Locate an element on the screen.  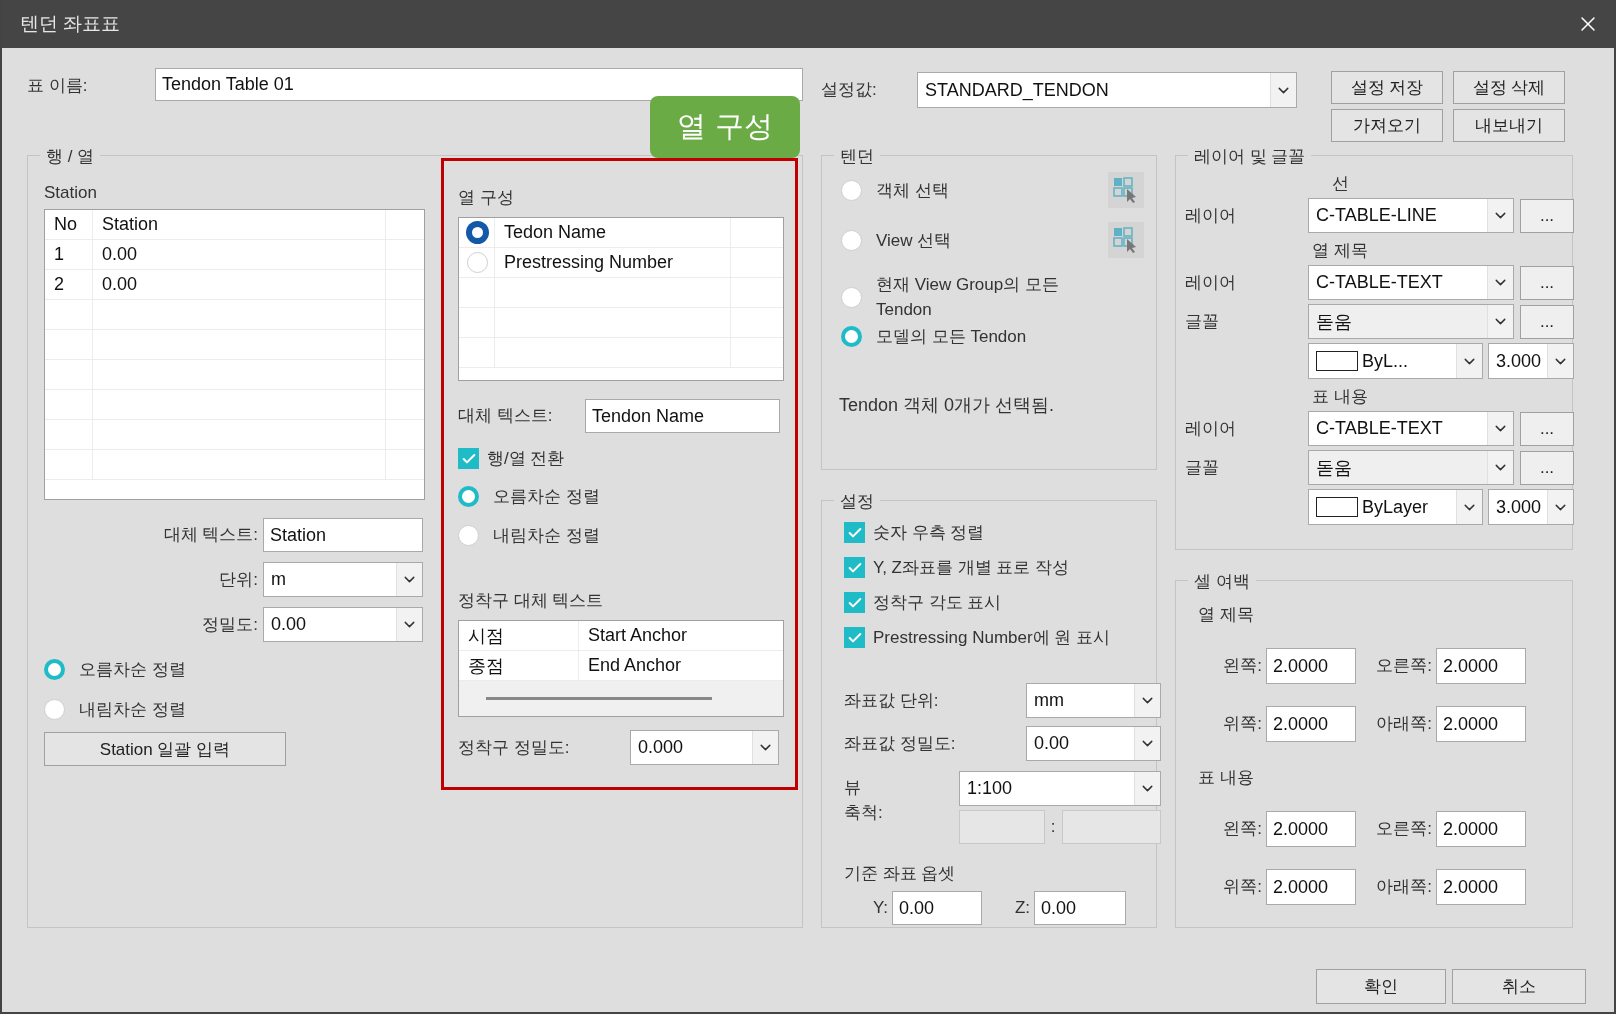
field-label: 아래쪽: is located at coordinates (1403, 887).